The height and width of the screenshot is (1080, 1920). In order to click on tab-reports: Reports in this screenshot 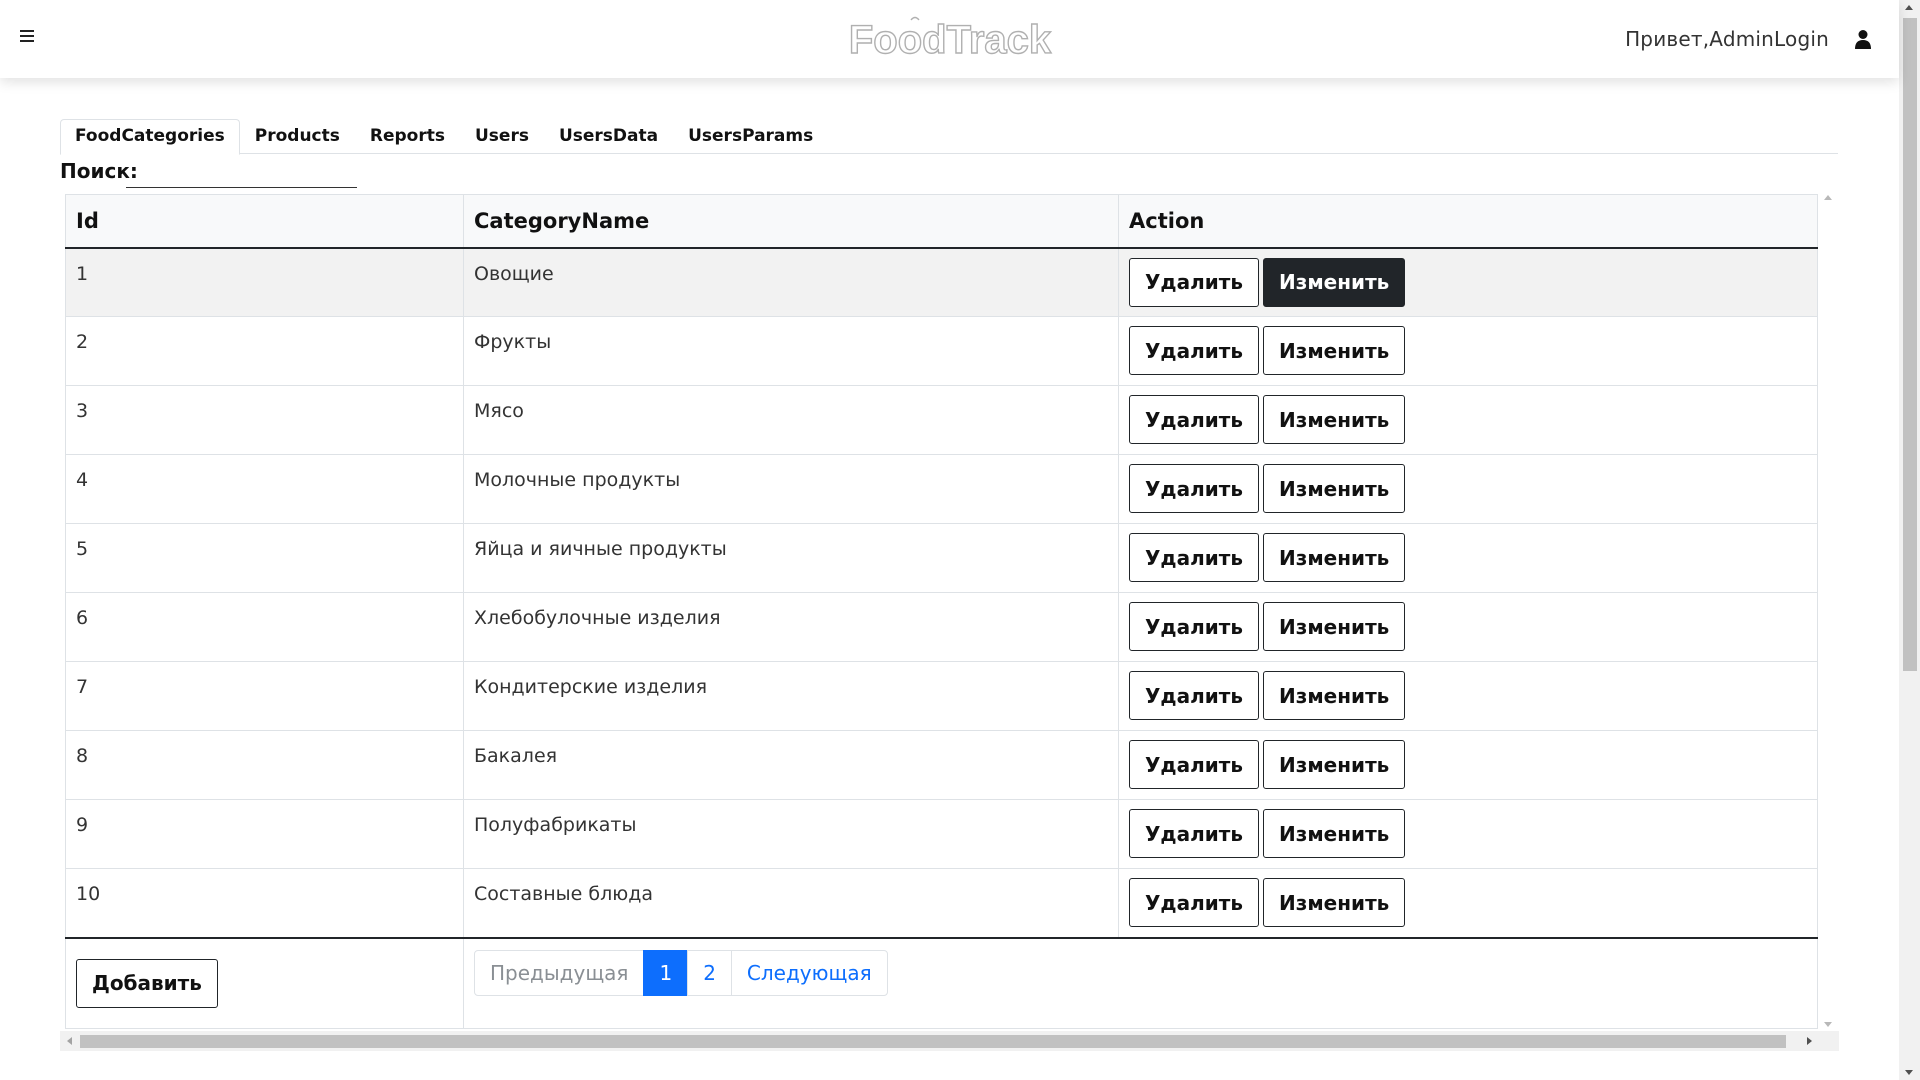, I will do `click(407, 136)`.